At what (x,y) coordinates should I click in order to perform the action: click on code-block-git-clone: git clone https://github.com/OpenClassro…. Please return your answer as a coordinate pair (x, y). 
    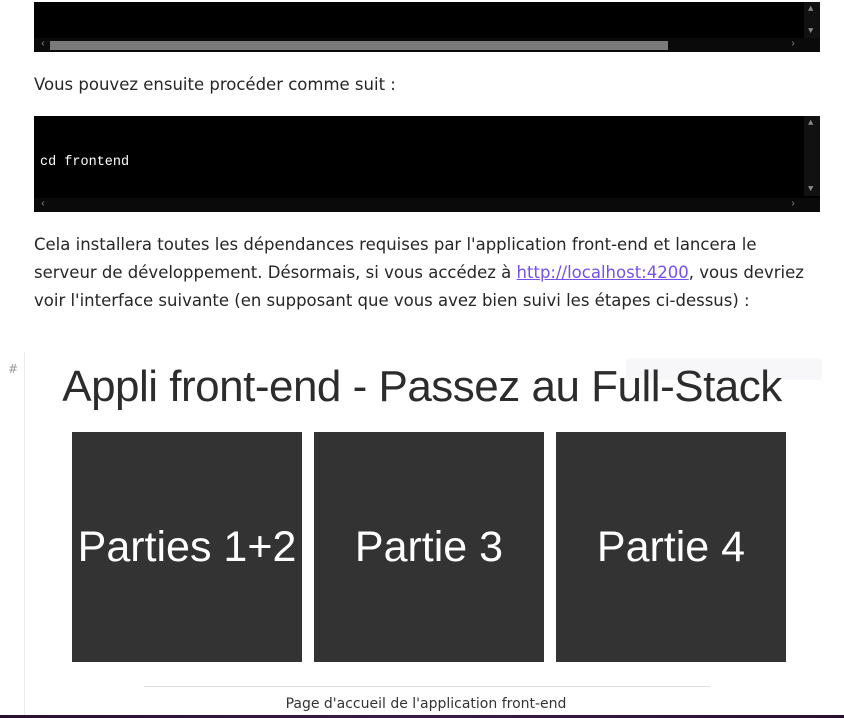
    Looking at the image, I should click on (427, 28).